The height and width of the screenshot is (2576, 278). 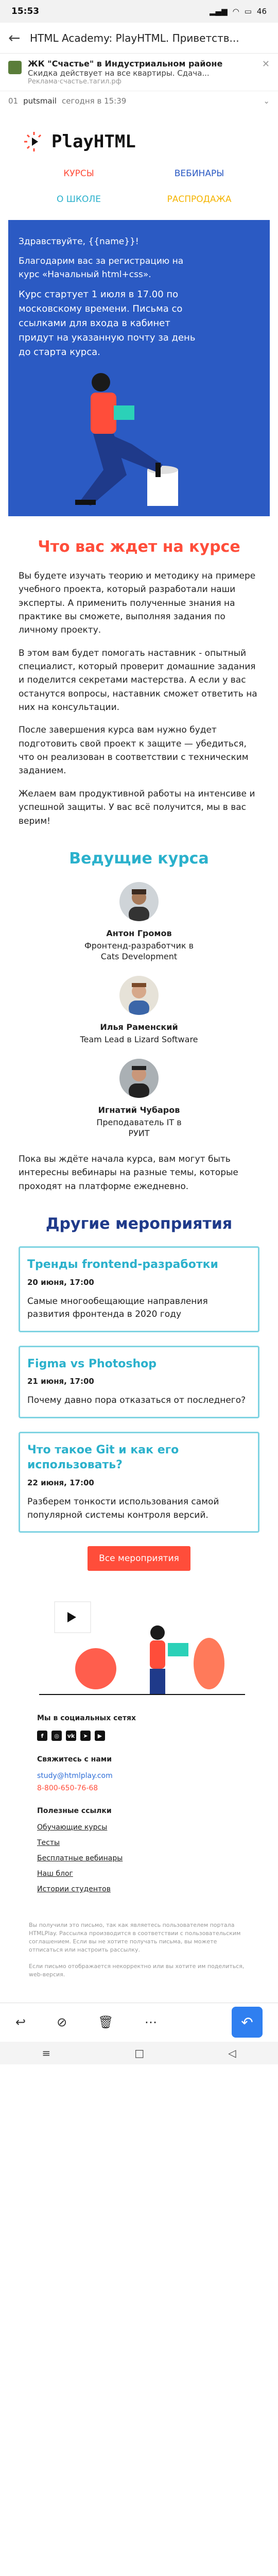 I want to click on nav-webinars: ВЕБИНАРЫ, so click(x=199, y=173).